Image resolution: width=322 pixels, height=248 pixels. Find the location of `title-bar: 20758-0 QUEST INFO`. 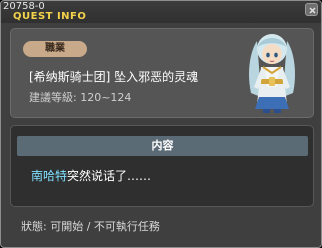

title-bar: 20758-0 QUEST INFO is located at coordinates (161, 12).